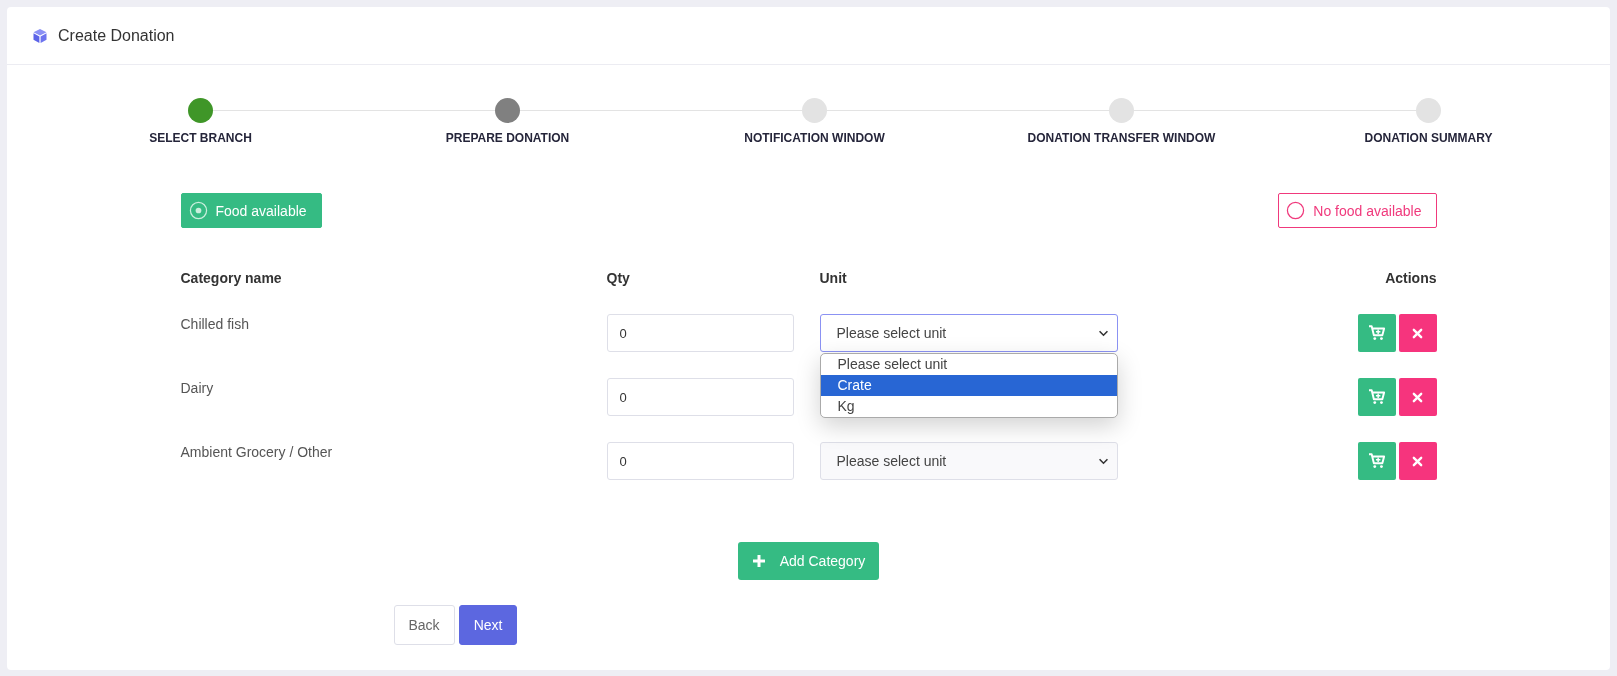  What do you see at coordinates (814, 138) in the screenshot?
I see `step-label: NOTIFICATION WINDOW` at bounding box center [814, 138].